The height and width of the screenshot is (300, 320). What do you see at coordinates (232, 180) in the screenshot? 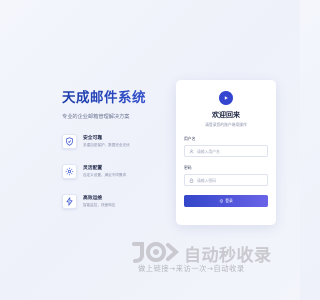
I see `password-input` at bounding box center [232, 180].